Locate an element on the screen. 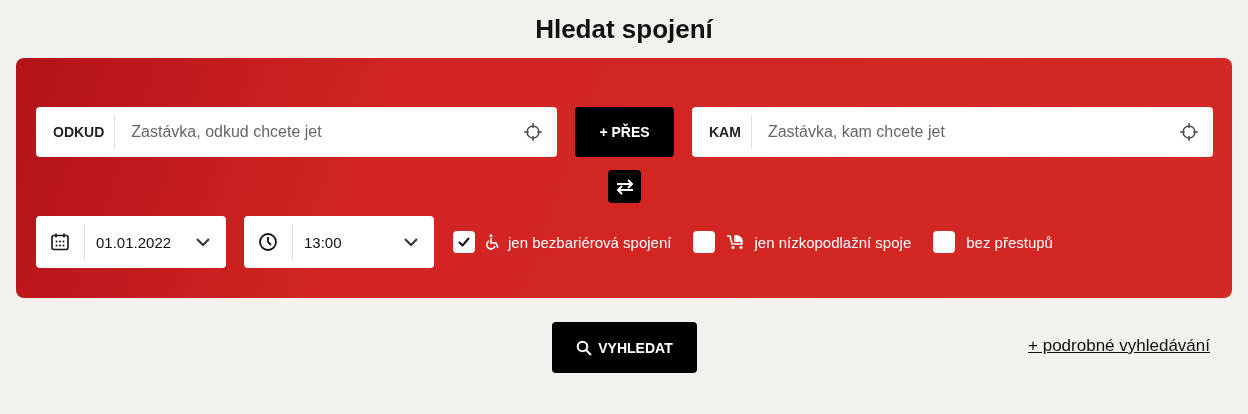  field-label: ODKUD is located at coordinates (76, 132).